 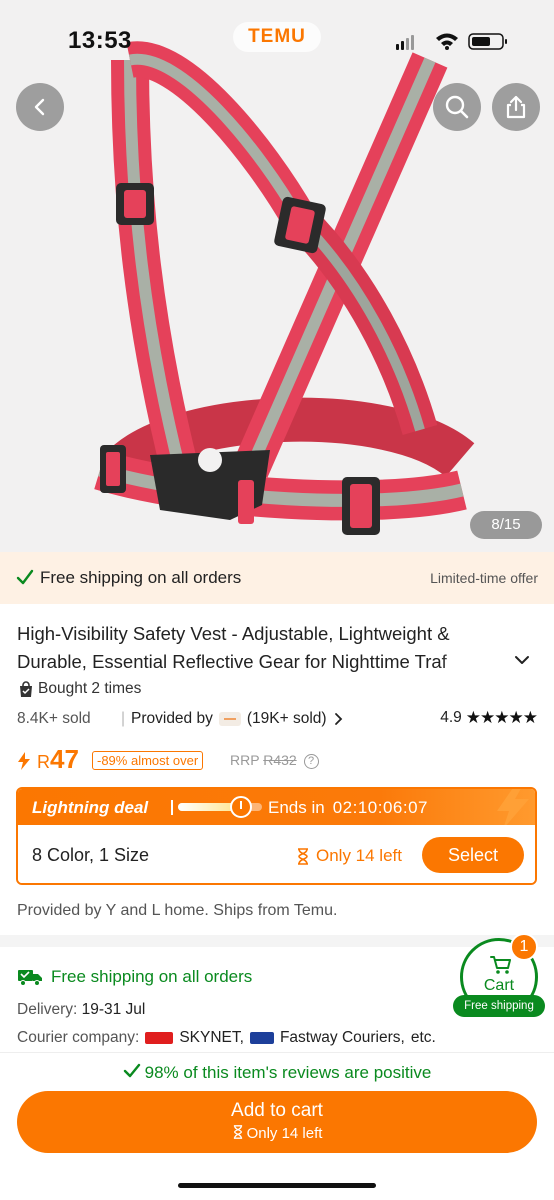 What do you see at coordinates (245, 760) in the screenshot?
I see `rrp-label: RRP` at bounding box center [245, 760].